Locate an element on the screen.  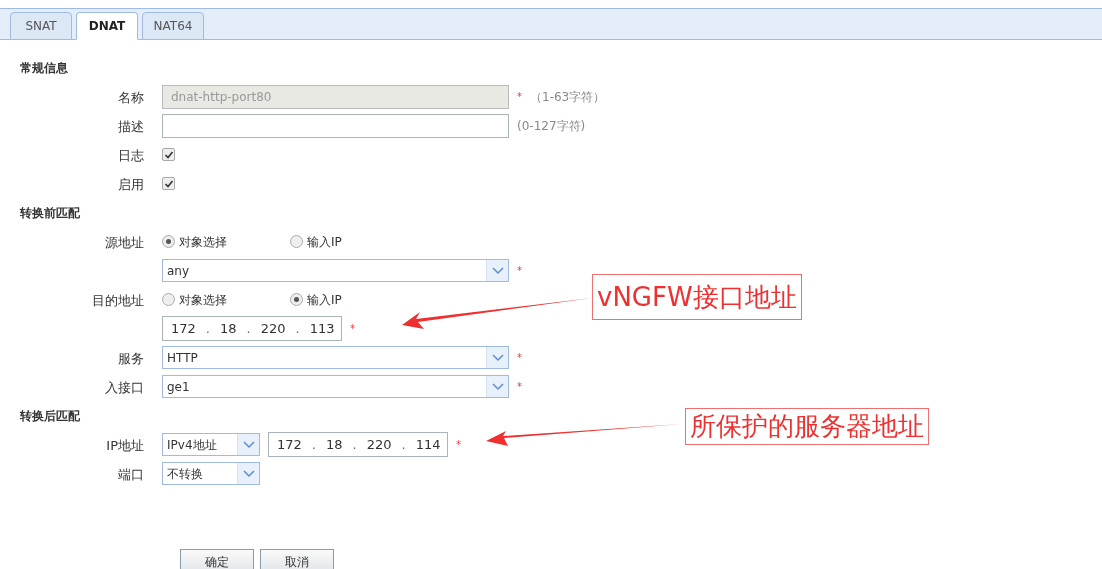
dropdown-select: IPv4地址 is located at coordinates (211, 444).